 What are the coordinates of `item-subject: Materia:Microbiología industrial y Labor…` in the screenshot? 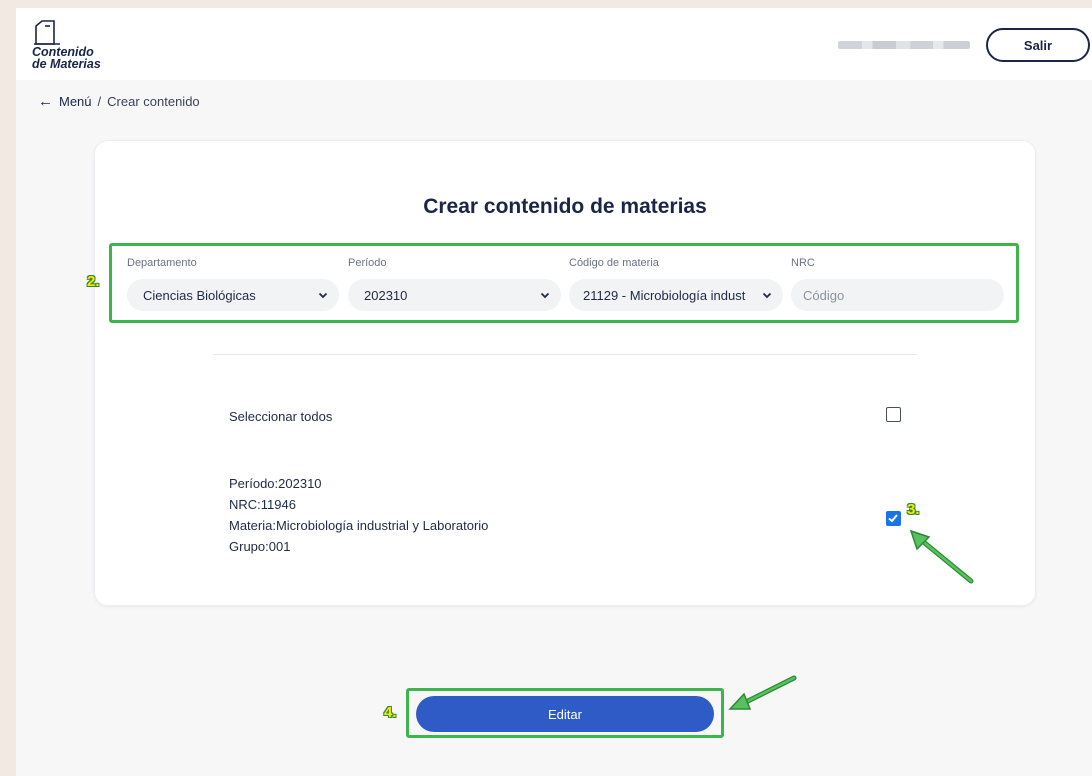 It's located at (359, 525).